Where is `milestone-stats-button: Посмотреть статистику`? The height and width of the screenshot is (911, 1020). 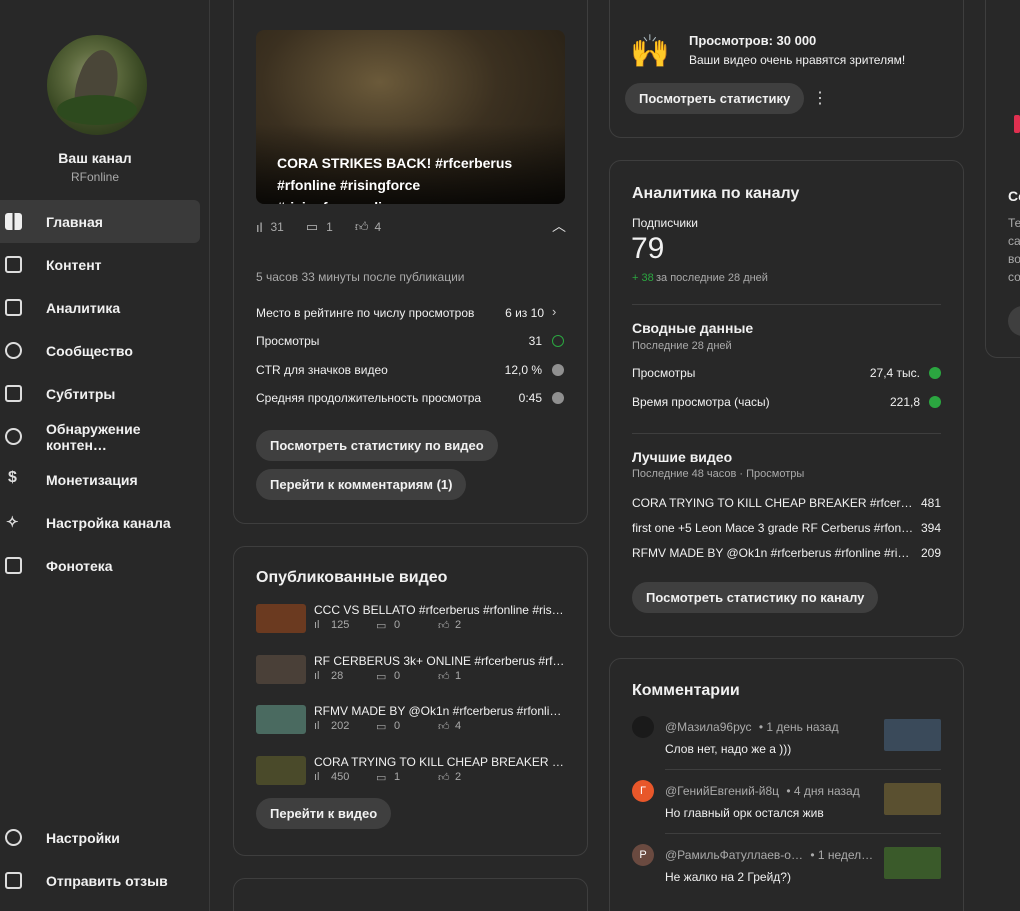
milestone-stats-button: Посмотреть статистику is located at coordinates (715, 98).